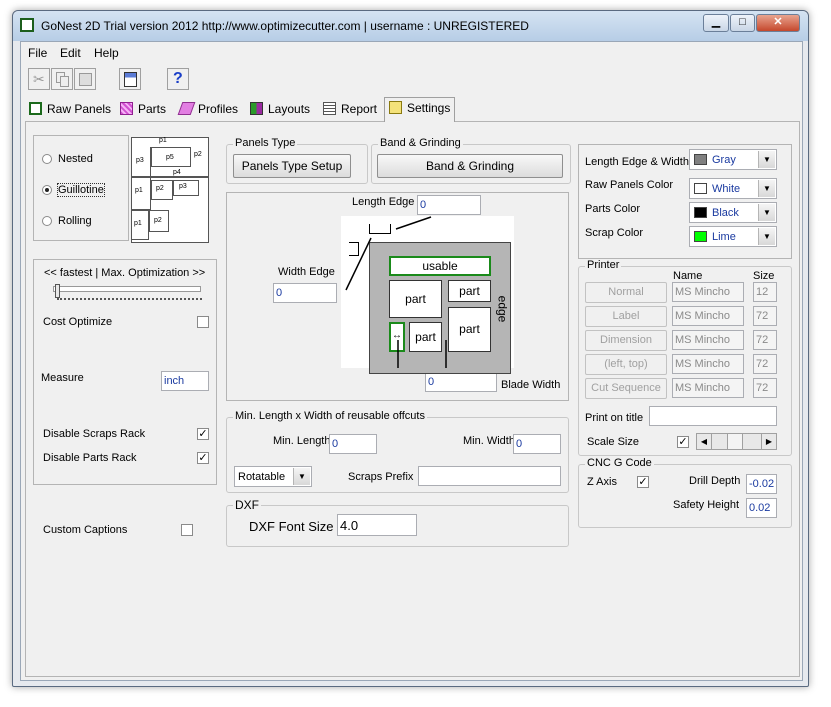 The height and width of the screenshot is (707, 831). Describe the element at coordinates (280, 110) in the screenshot. I see `tab-layouts: Layouts` at that location.